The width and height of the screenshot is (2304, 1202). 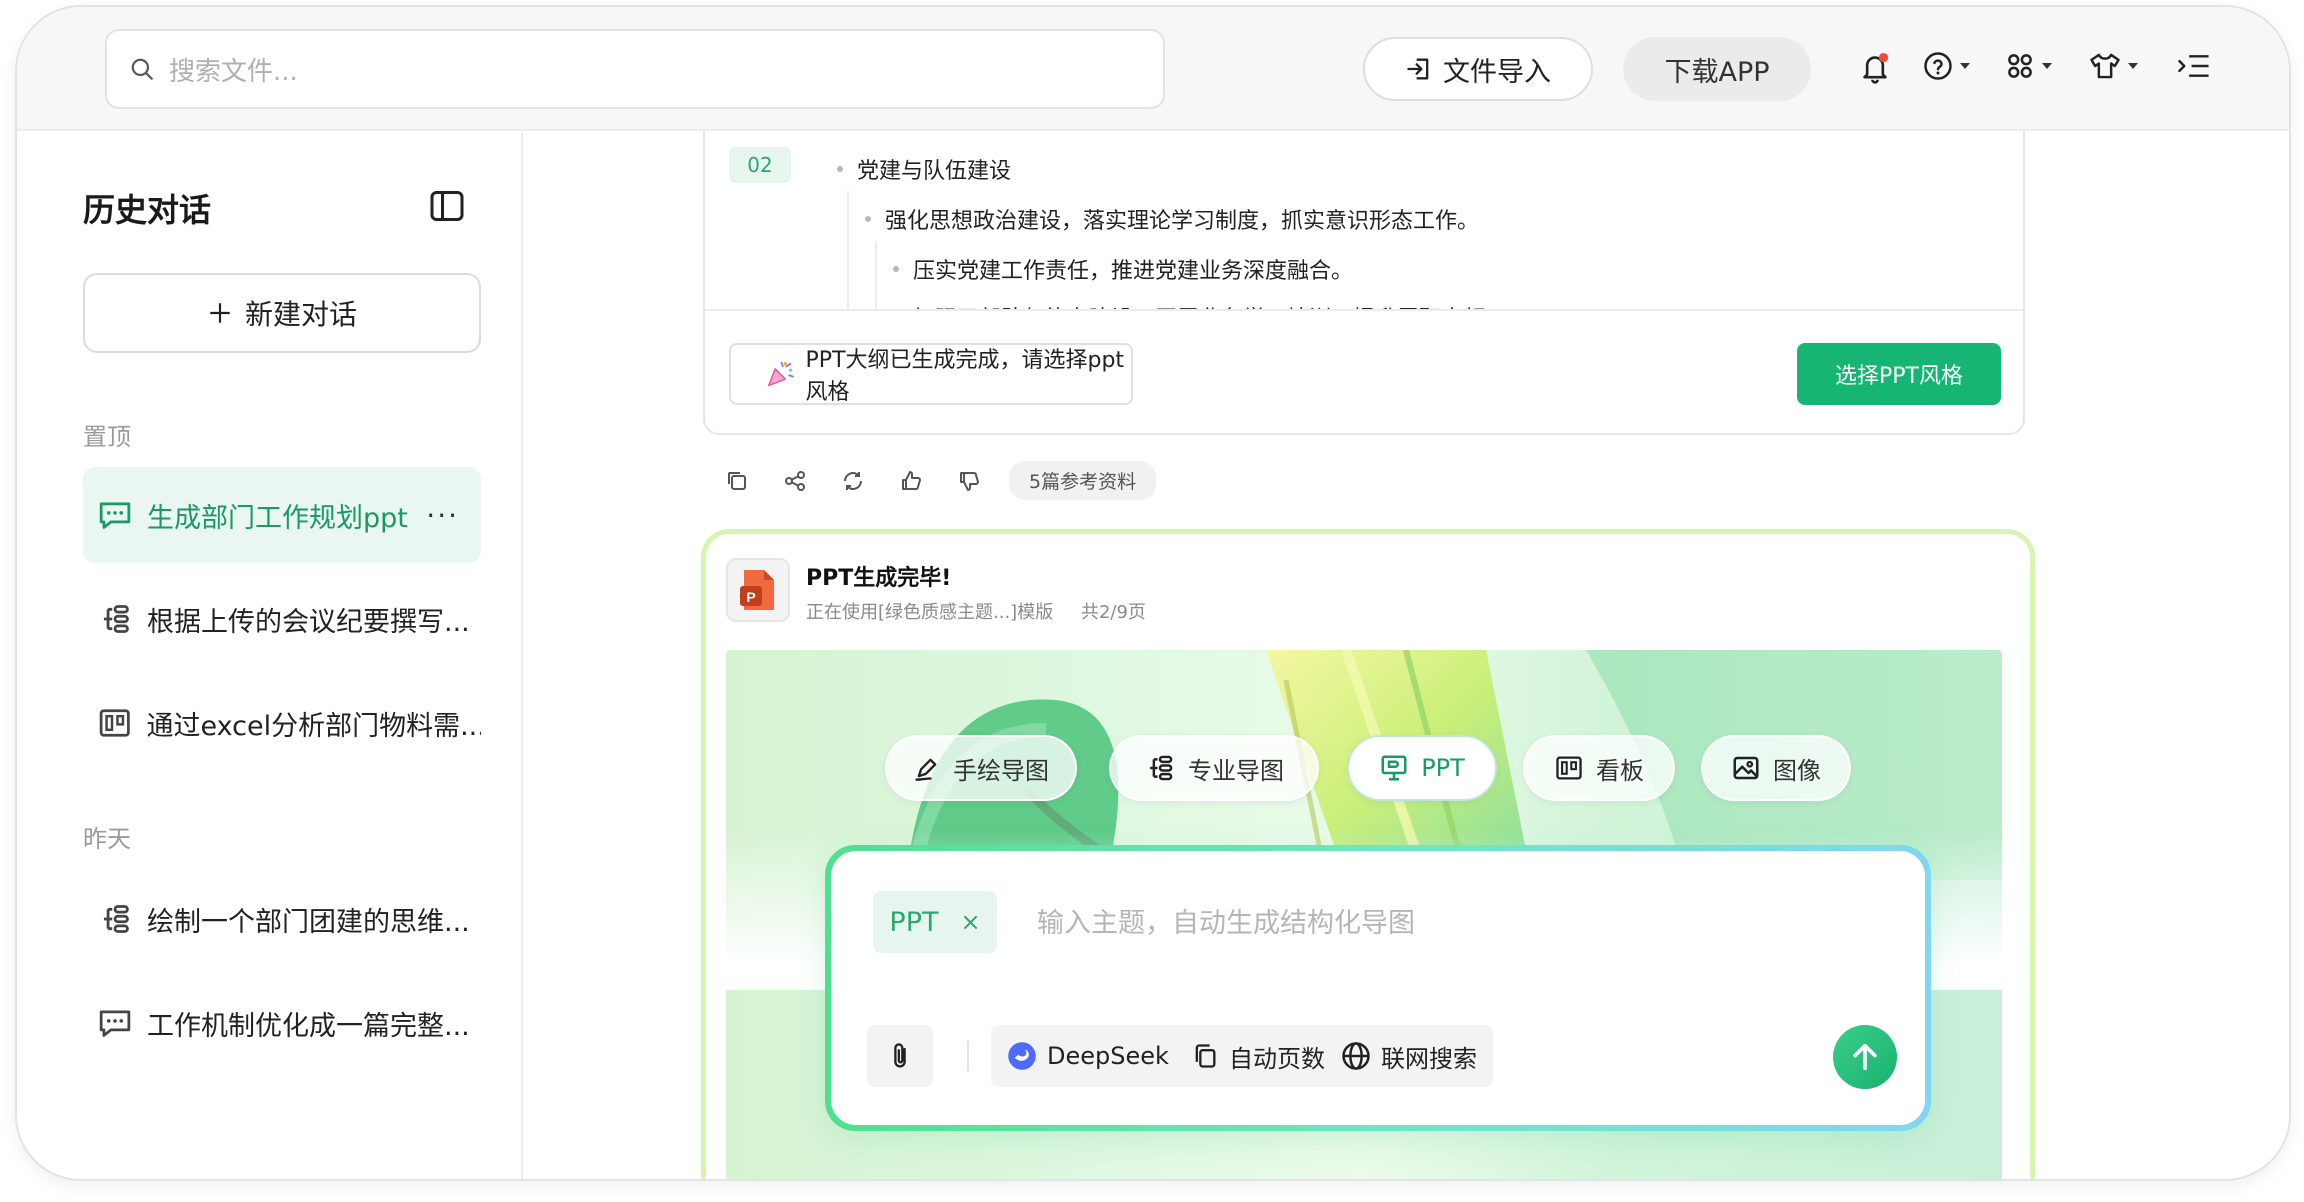 I want to click on download-app-button: 下载APP, so click(x=1717, y=69).